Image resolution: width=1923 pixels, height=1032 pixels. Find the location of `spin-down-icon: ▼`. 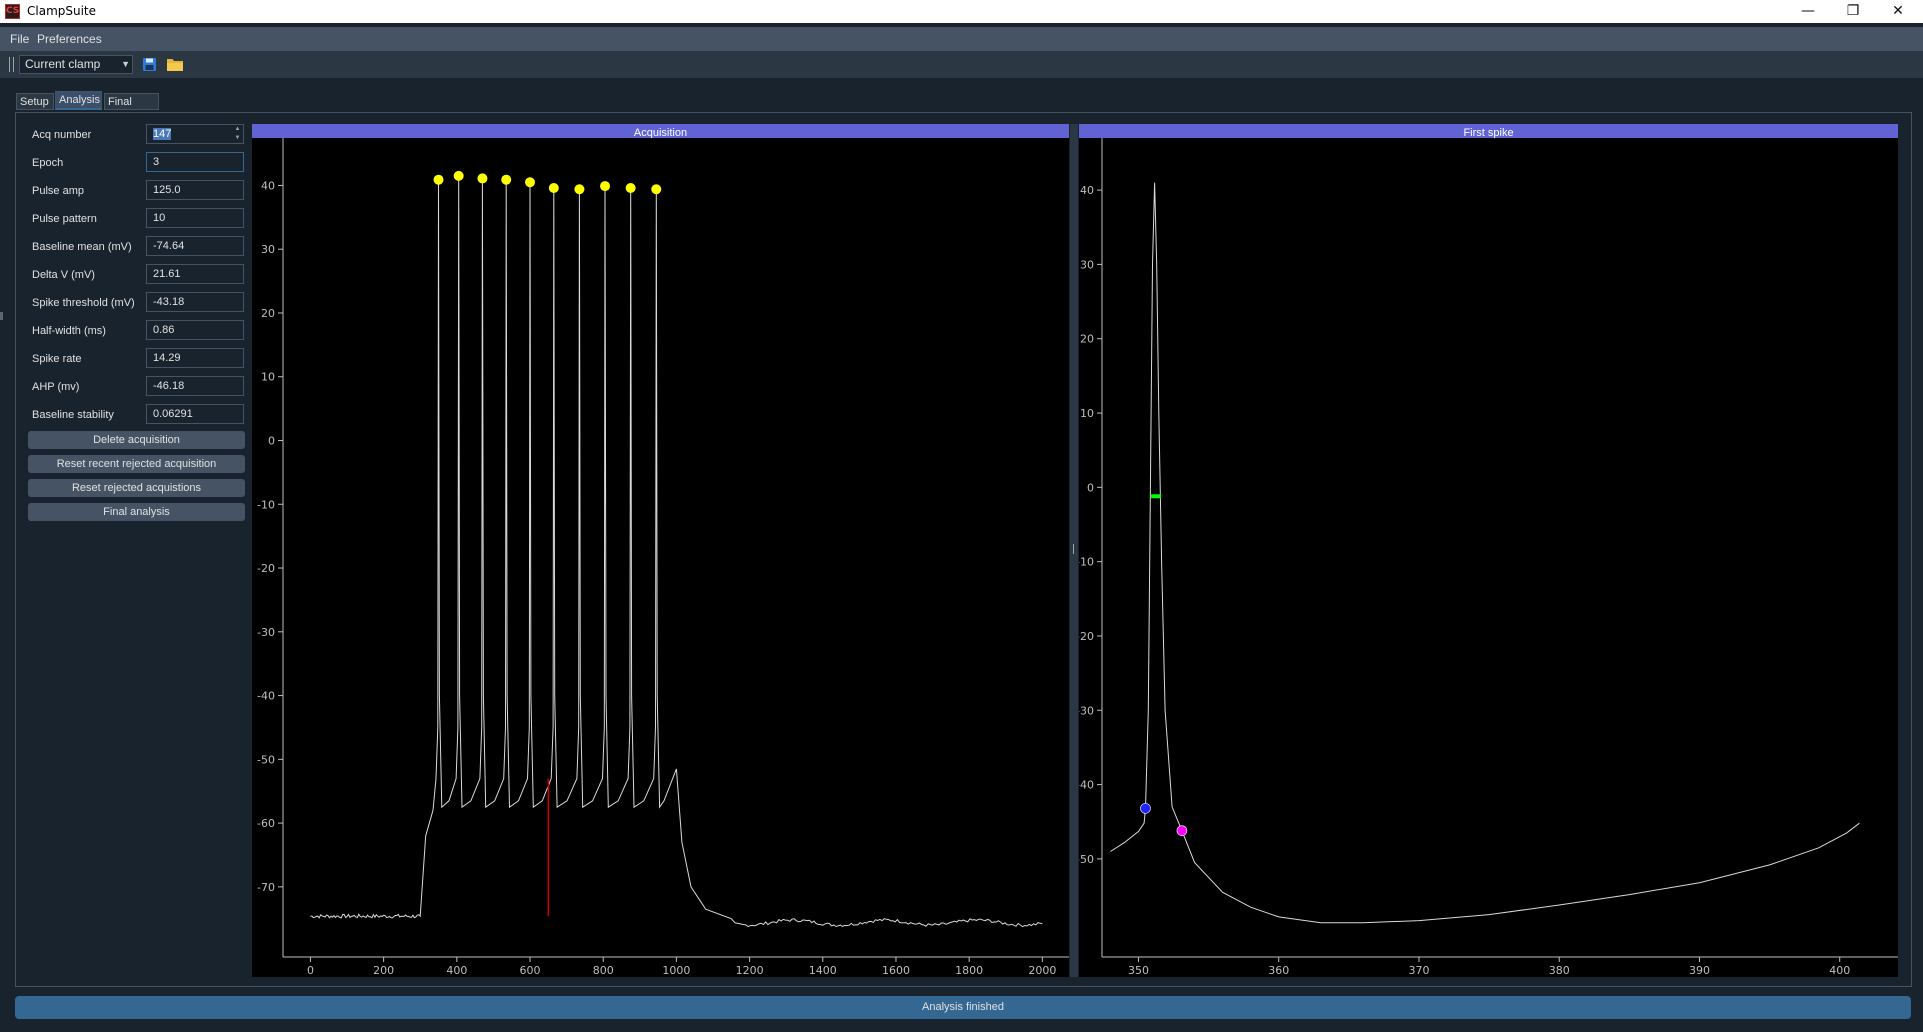

spin-down-icon: ▼ is located at coordinates (237, 138).